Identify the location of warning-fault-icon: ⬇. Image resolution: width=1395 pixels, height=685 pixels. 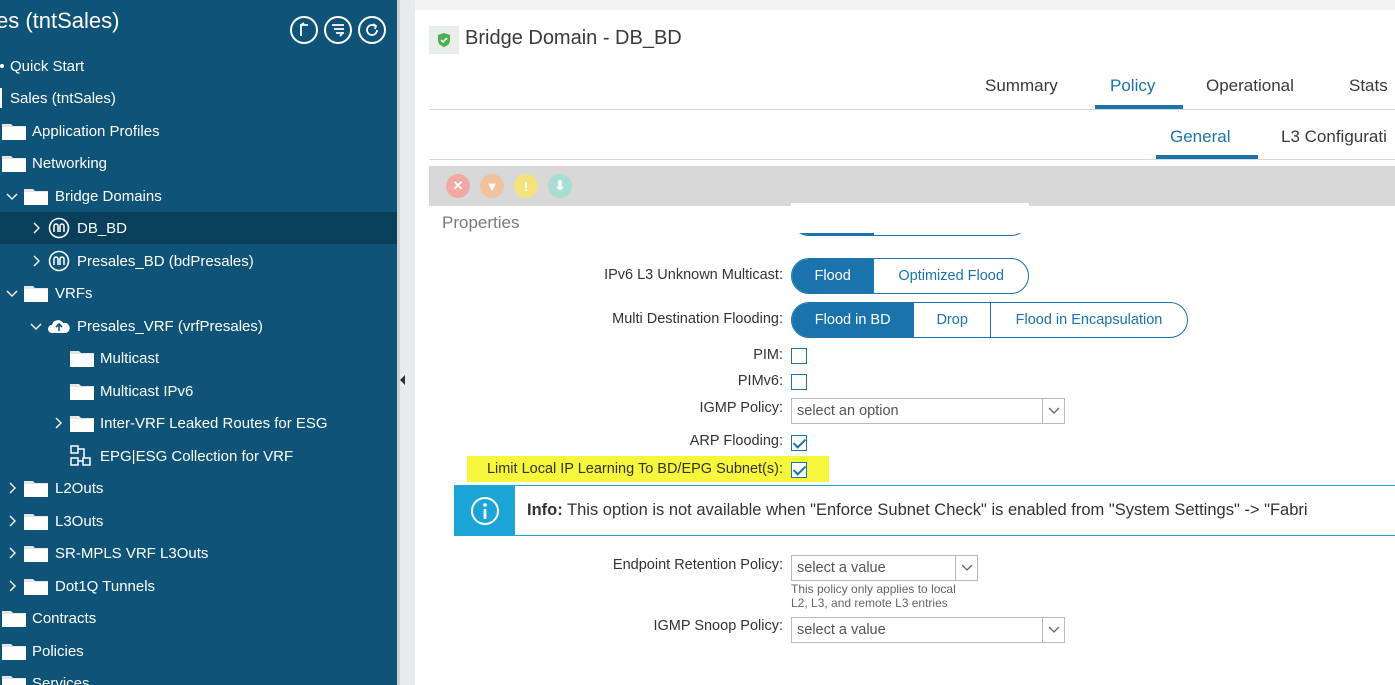
(560, 186).